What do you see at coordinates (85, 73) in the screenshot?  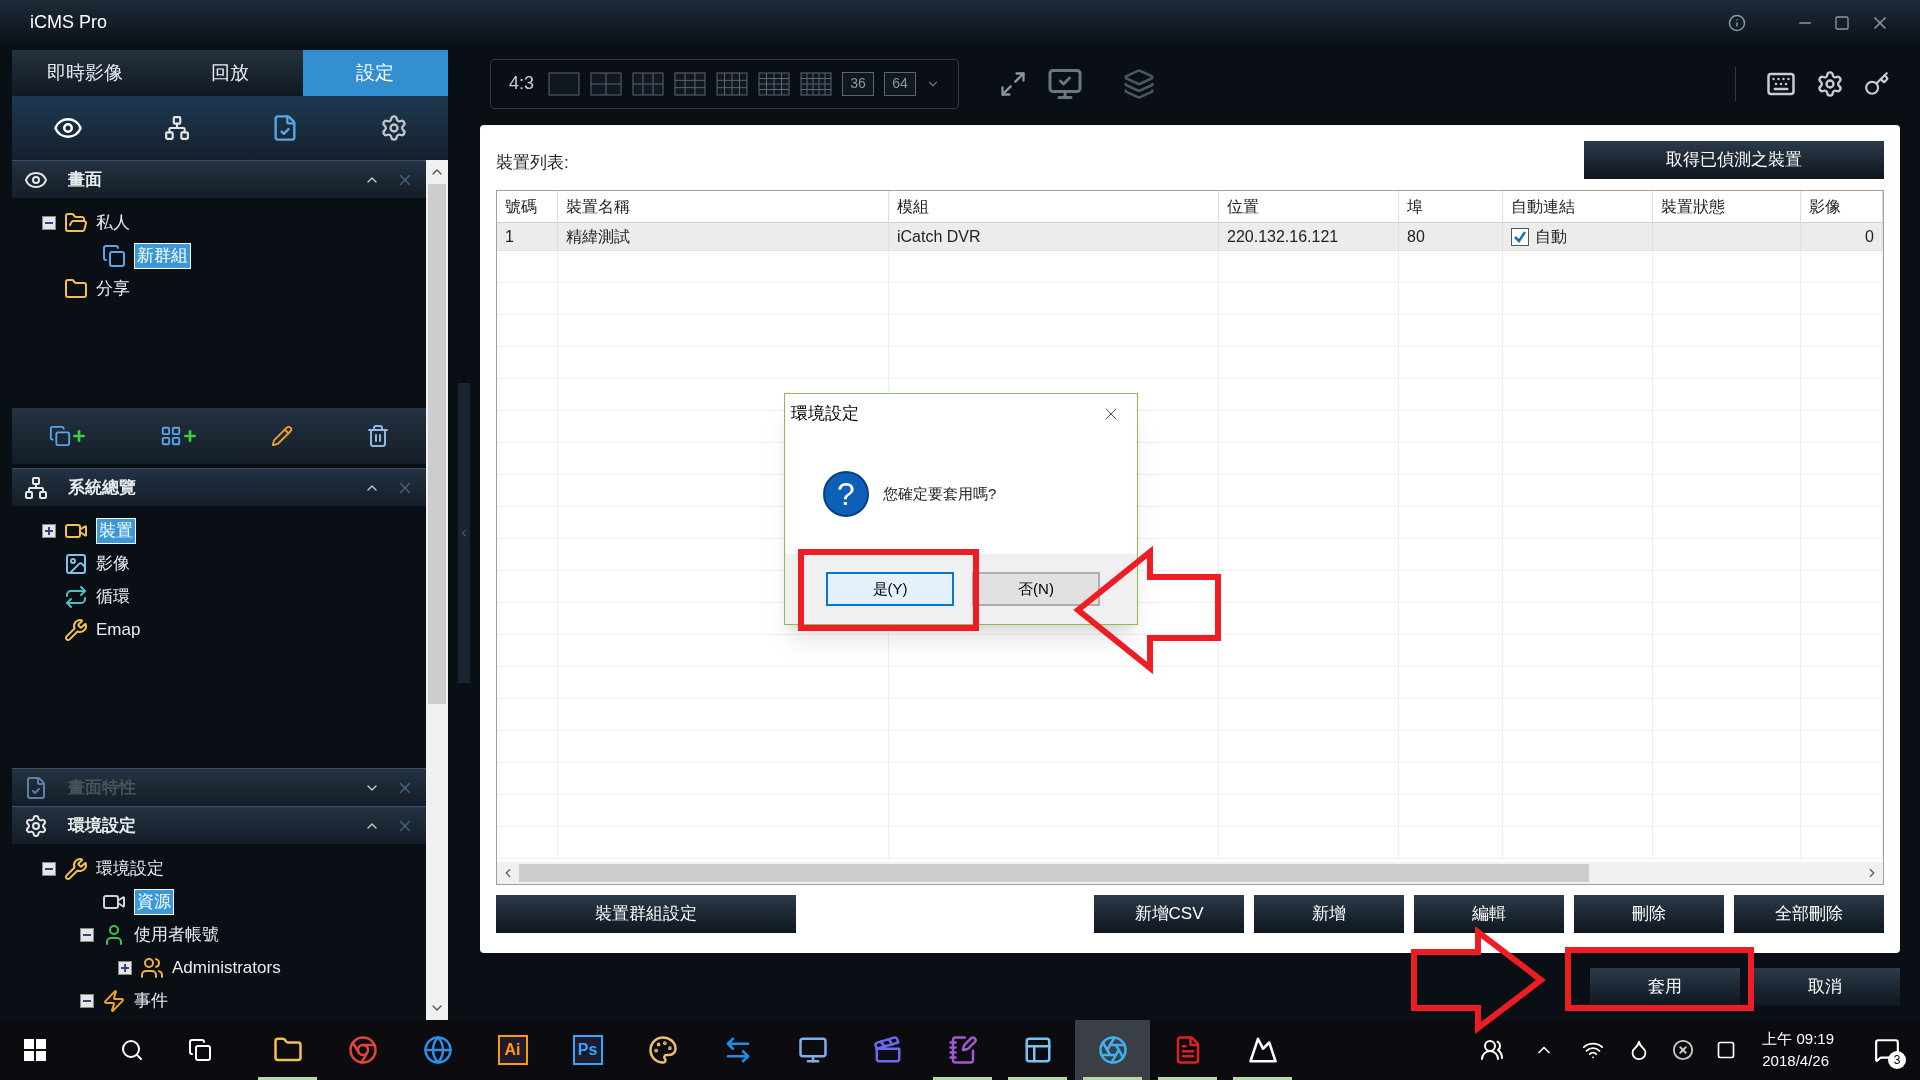 I see `tab: 即時影像` at bounding box center [85, 73].